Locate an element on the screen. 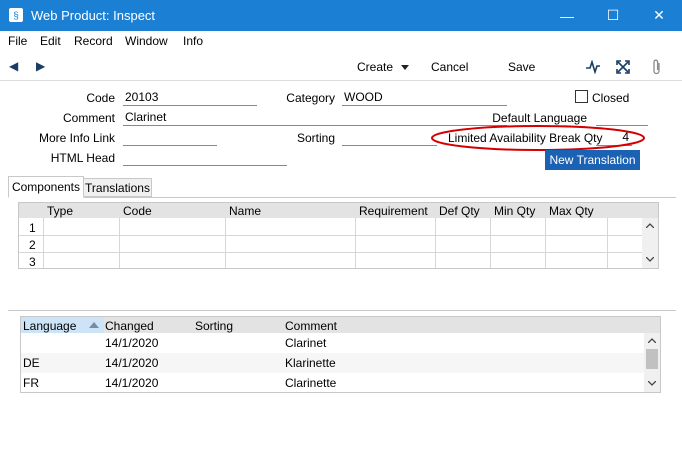 Image resolution: width=682 pixels, height=465 pixels. menu-info: Info is located at coordinates (193, 41).